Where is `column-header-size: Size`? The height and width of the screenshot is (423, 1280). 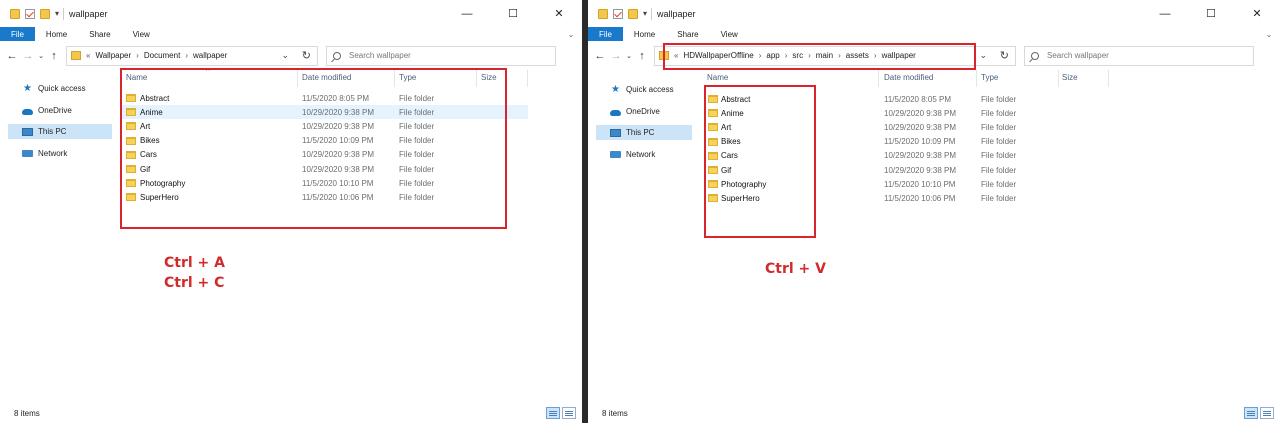 column-header-size: Size is located at coordinates (1070, 77).